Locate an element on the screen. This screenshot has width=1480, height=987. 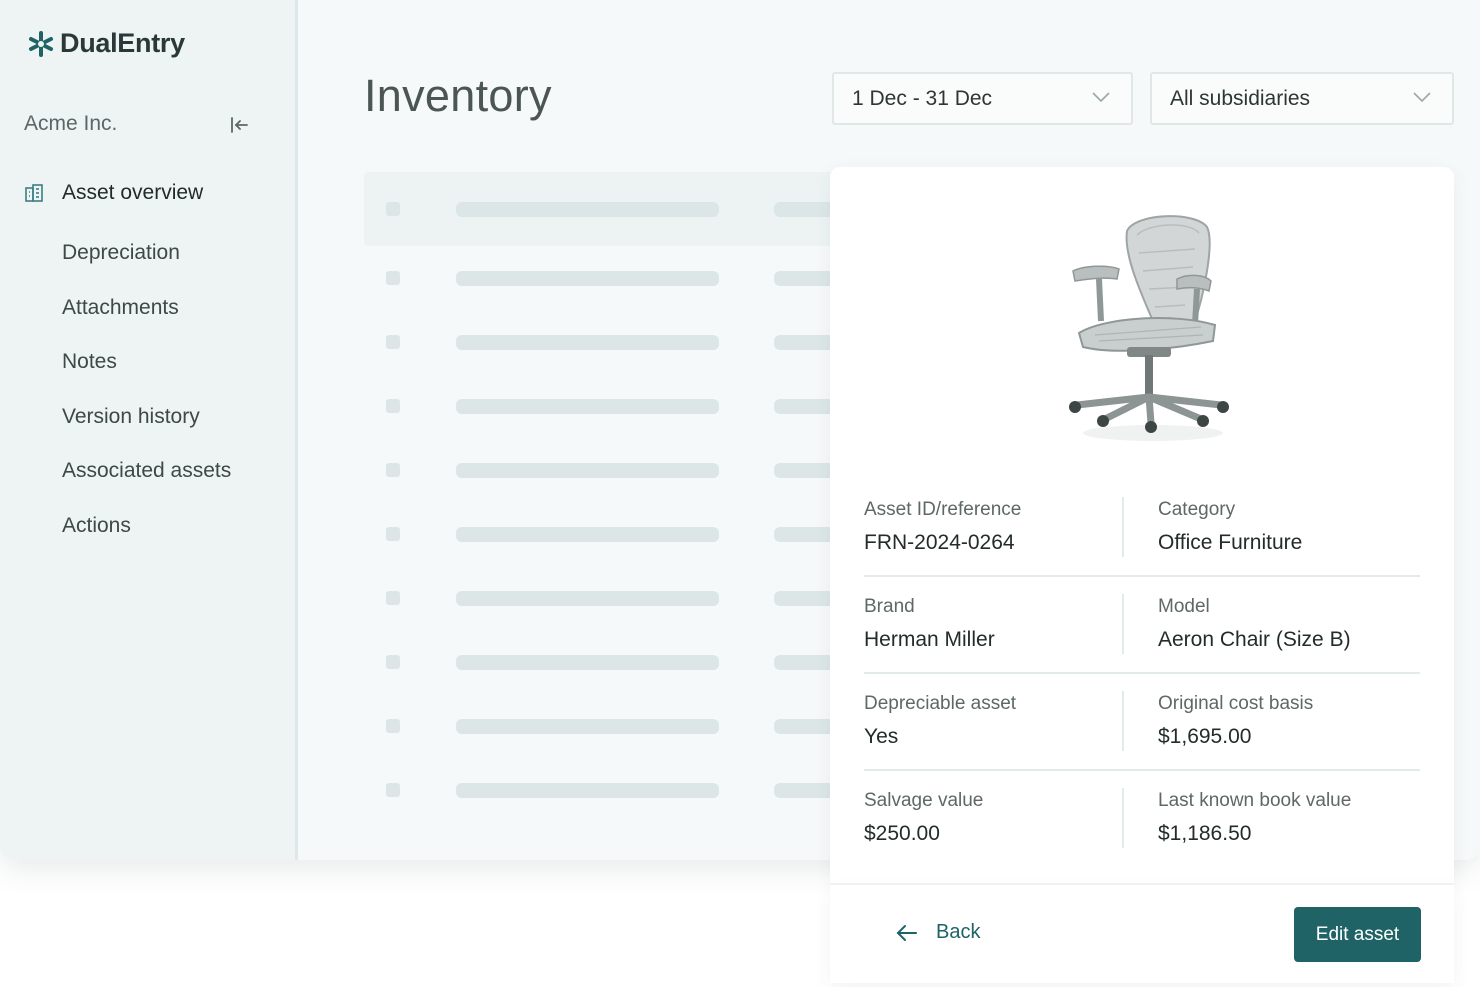
page-title: Inventory is located at coordinates (458, 95).